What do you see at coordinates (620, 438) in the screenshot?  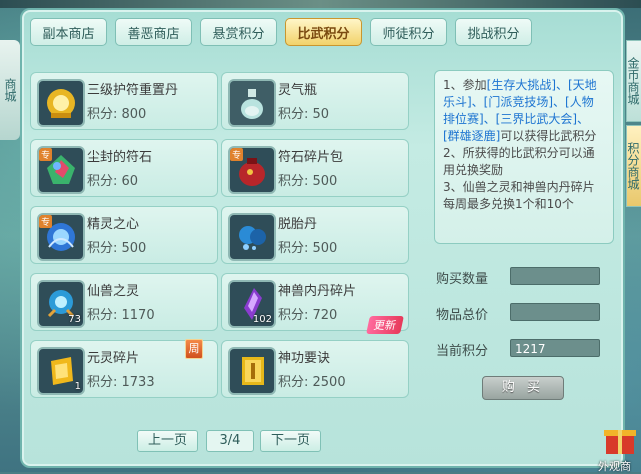 I see `gift-box-icon` at bounding box center [620, 438].